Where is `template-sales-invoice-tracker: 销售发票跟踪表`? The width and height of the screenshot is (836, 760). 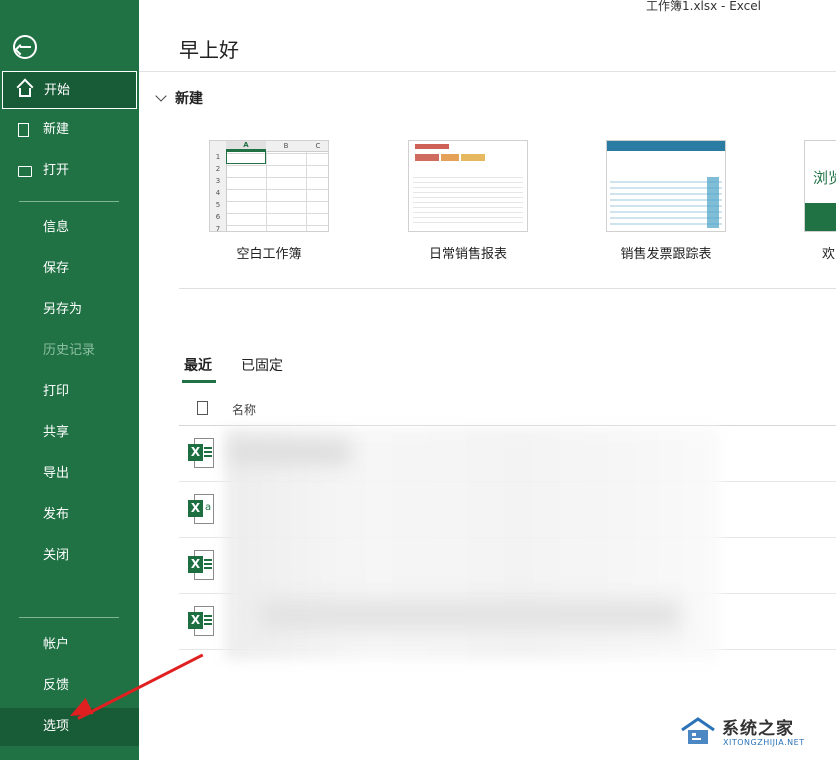 template-sales-invoice-tracker: 销售发票跟踪表 is located at coordinates (666, 201).